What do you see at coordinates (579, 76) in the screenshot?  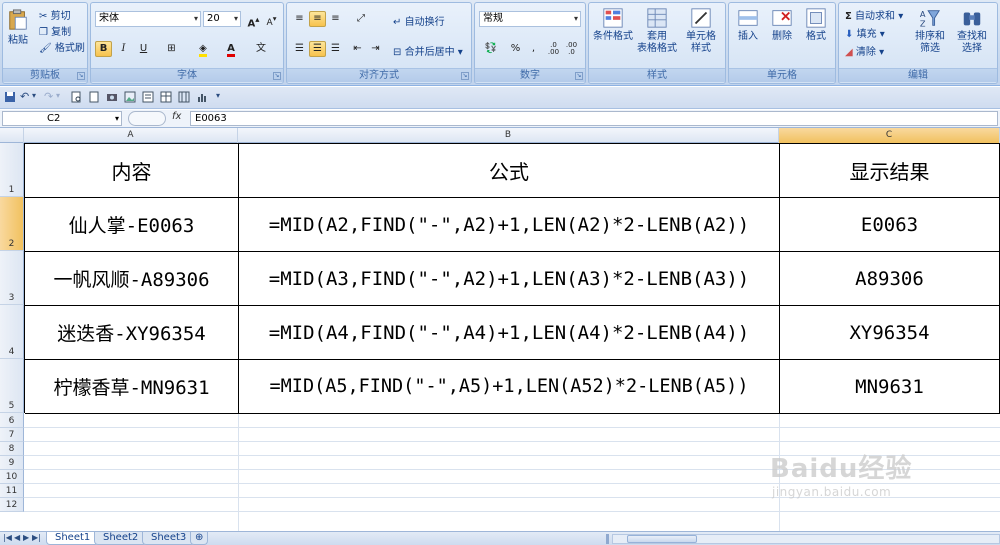 I see `number-launcher-icon: ↘` at bounding box center [579, 76].